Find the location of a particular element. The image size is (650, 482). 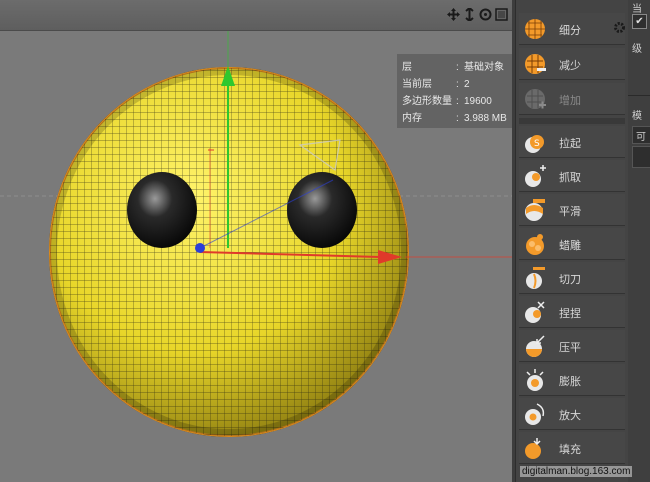

axis-z-handle is located at coordinates (200, 248).